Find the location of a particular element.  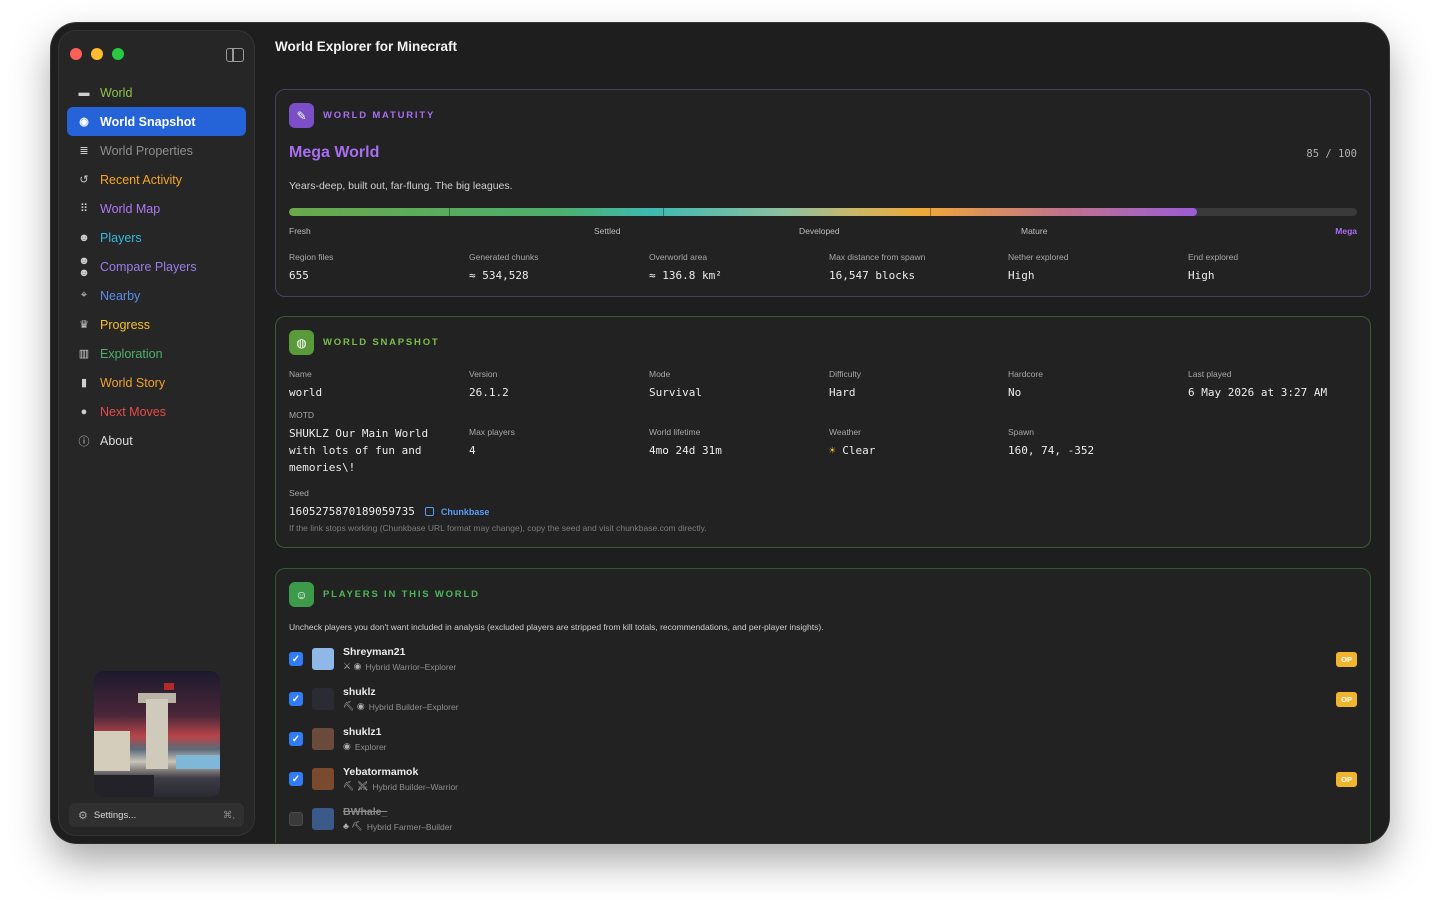

zoom-button is located at coordinates (118, 54).